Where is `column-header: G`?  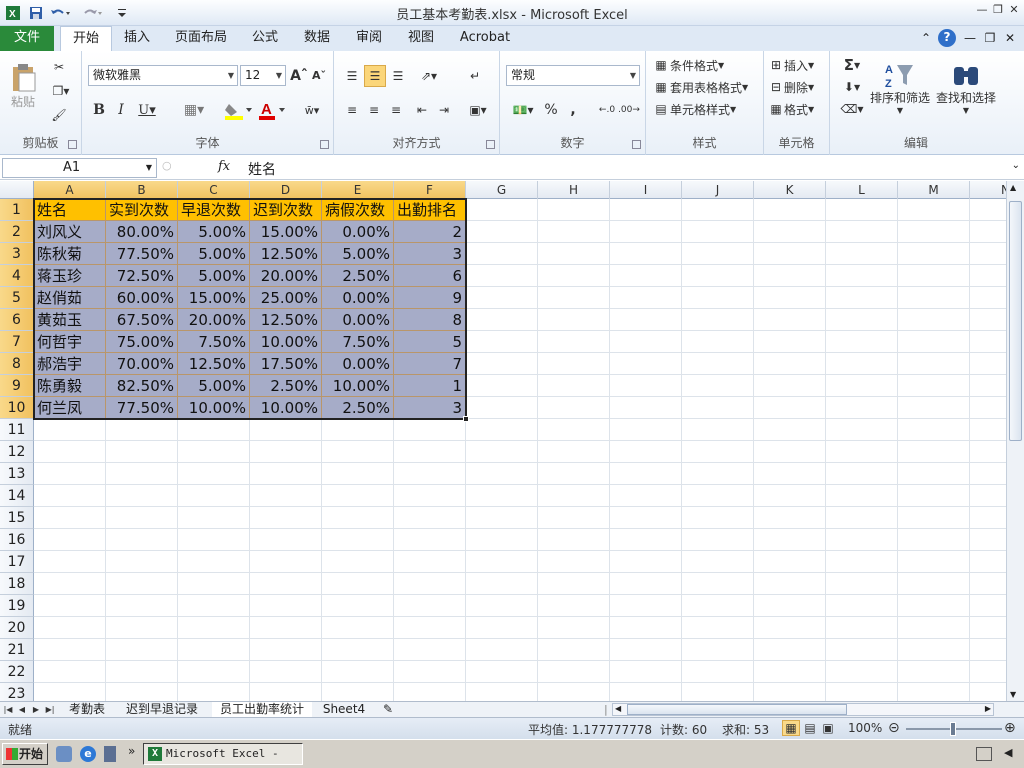 column-header: G is located at coordinates (502, 190).